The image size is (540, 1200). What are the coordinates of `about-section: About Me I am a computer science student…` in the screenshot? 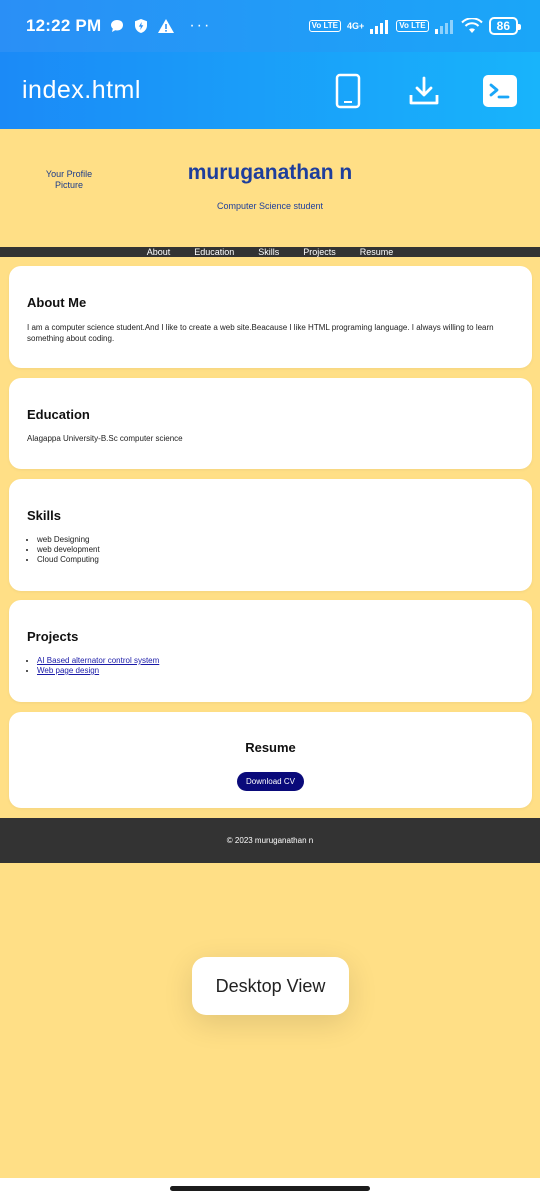 It's located at (270, 317).